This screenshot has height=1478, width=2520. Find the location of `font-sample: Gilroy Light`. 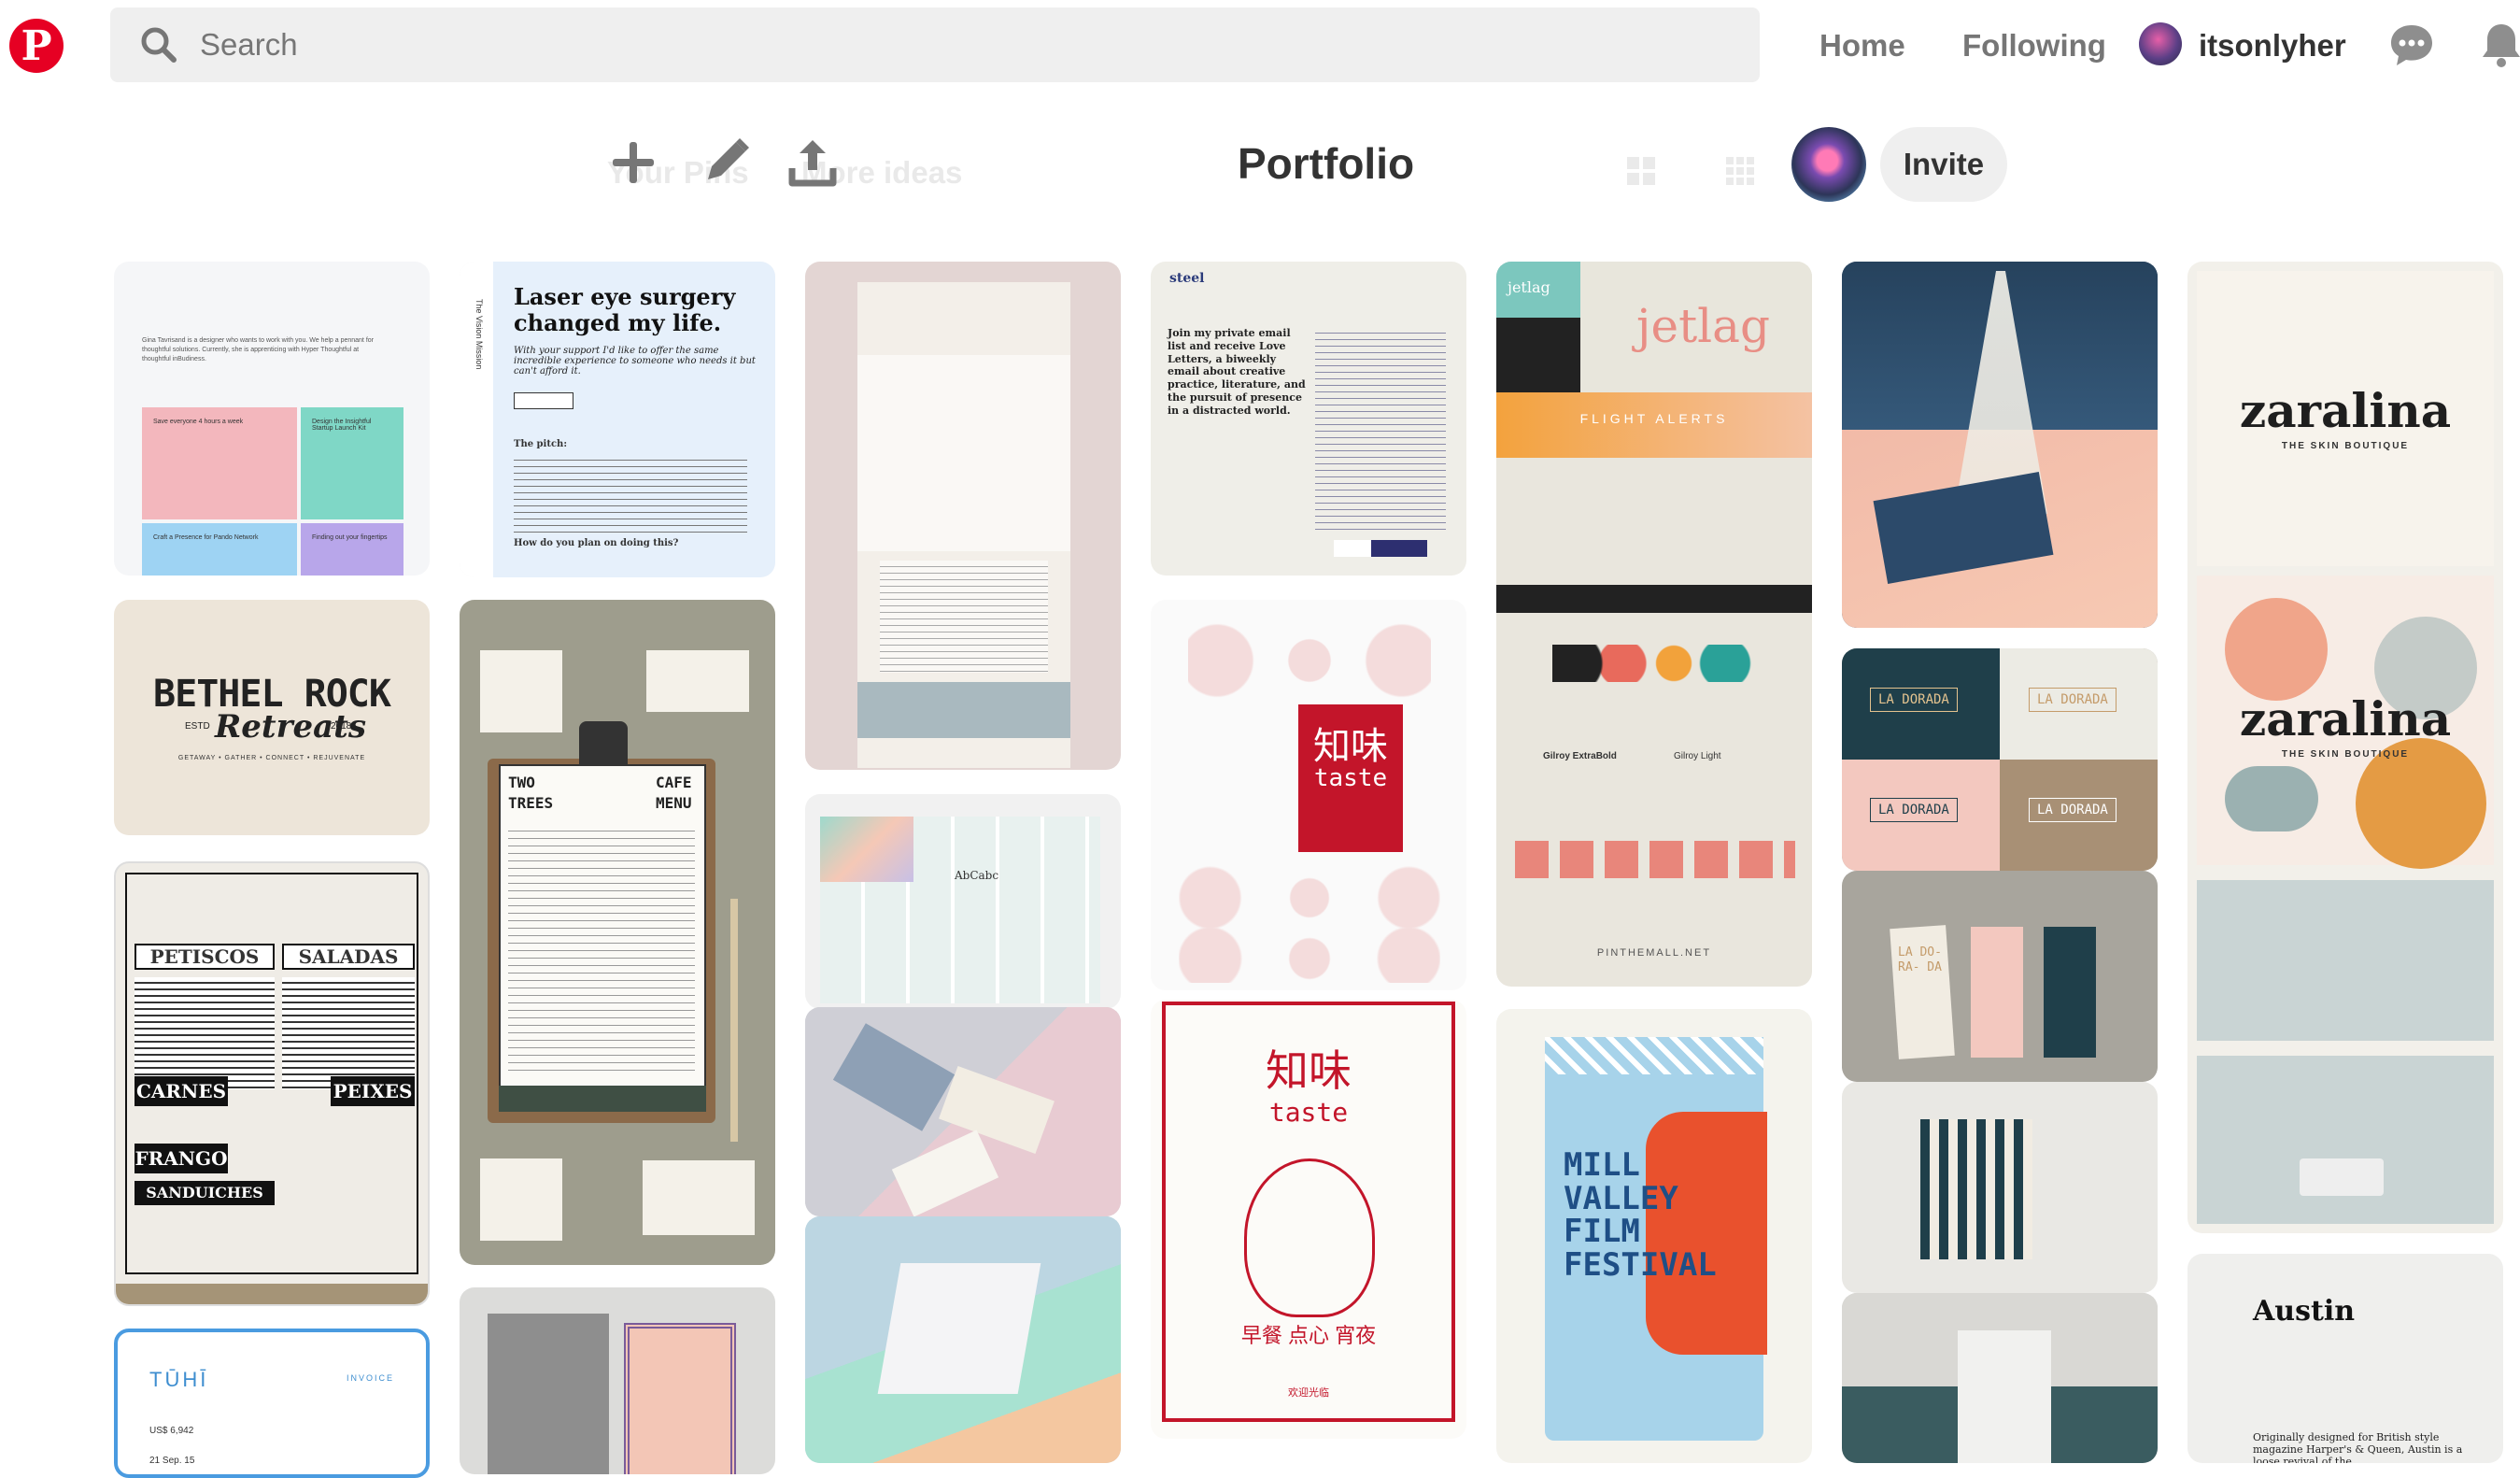

font-sample: Gilroy Light is located at coordinates (1697, 756).